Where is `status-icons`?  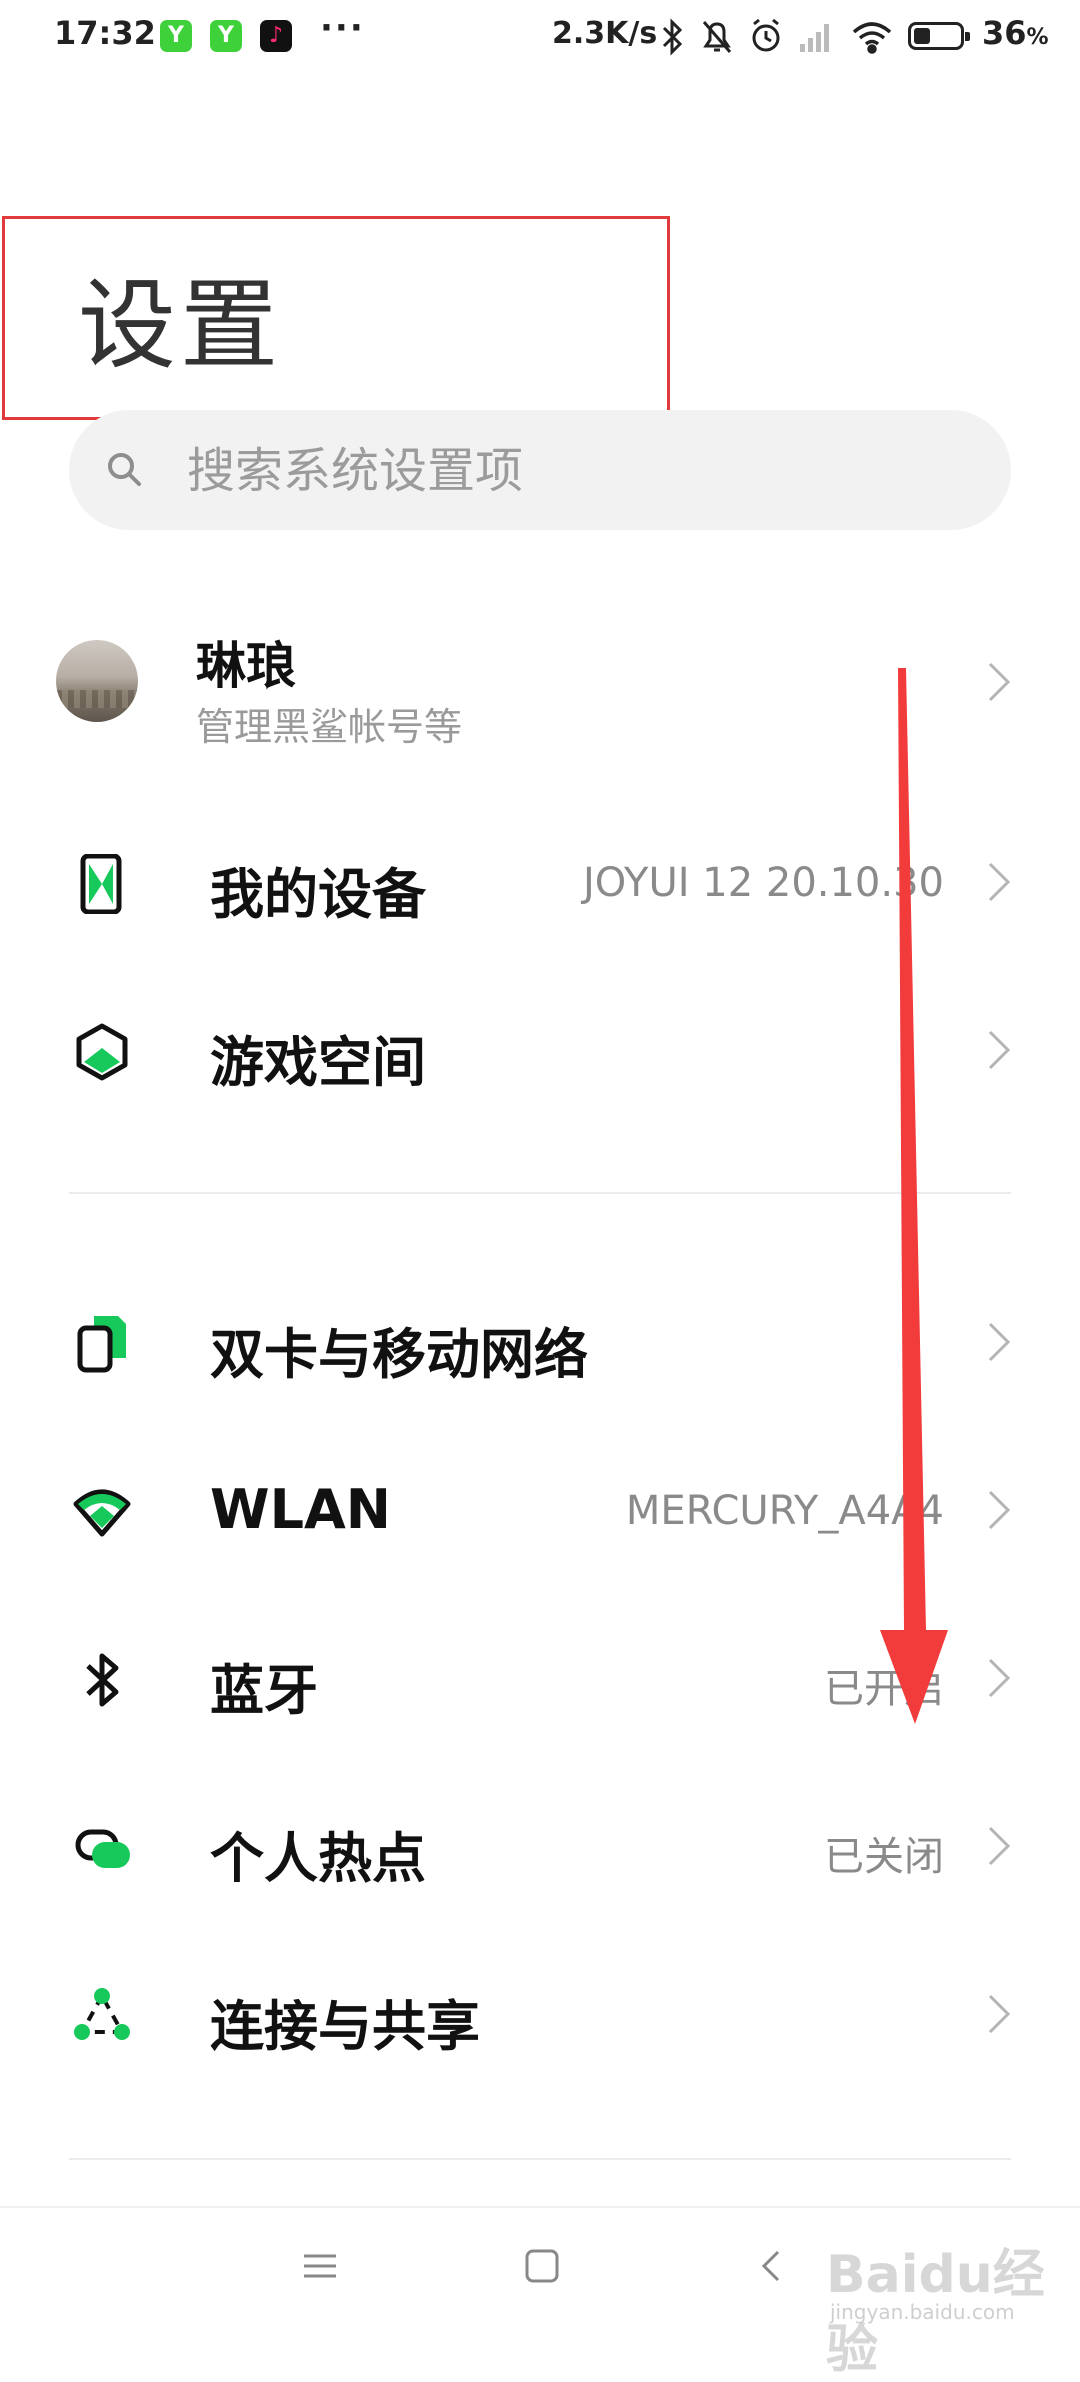 status-icons is located at coordinates (777, 37).